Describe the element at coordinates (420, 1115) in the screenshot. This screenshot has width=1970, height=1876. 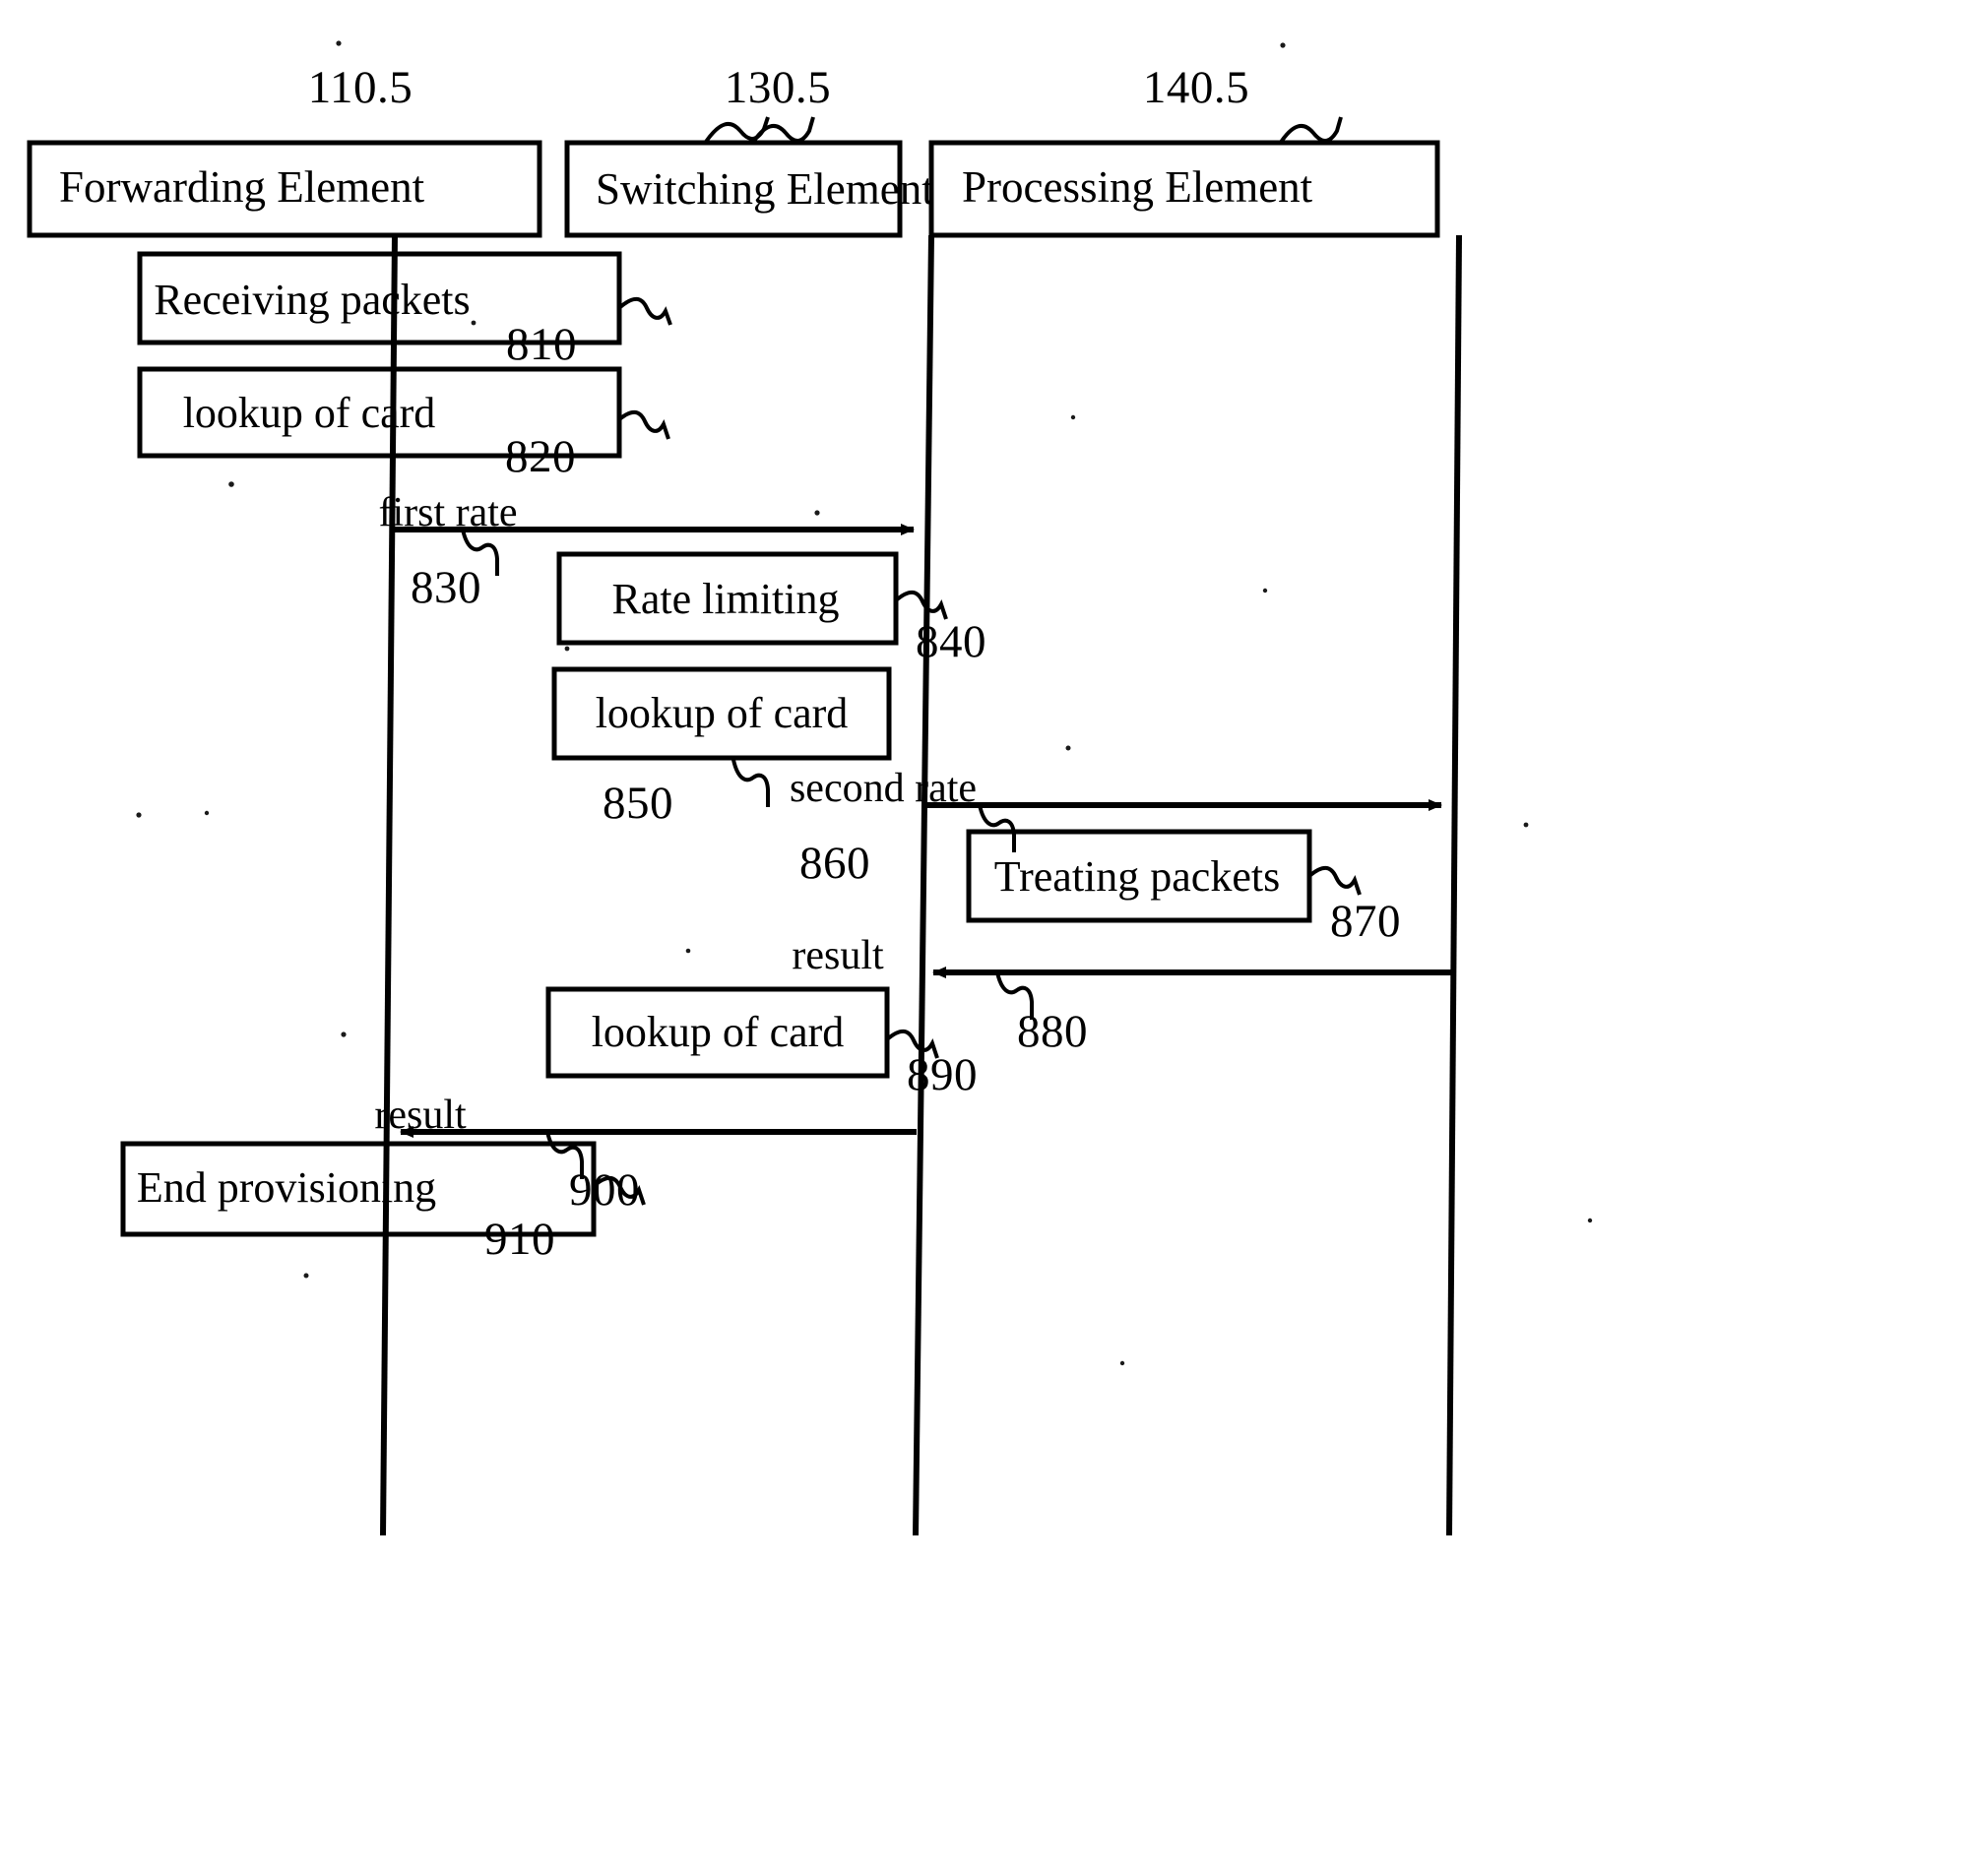
I see `message-label-result-900: result` at that location.